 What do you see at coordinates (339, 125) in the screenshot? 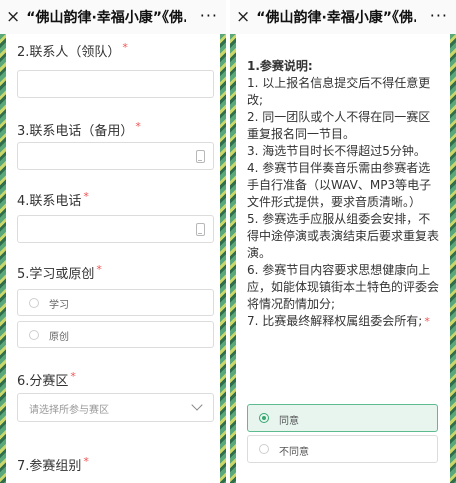
I see `rule-item: 2. 同一团队或个人不得在同一赛区重复报名同一节目。` at bounding box center [339, 125].